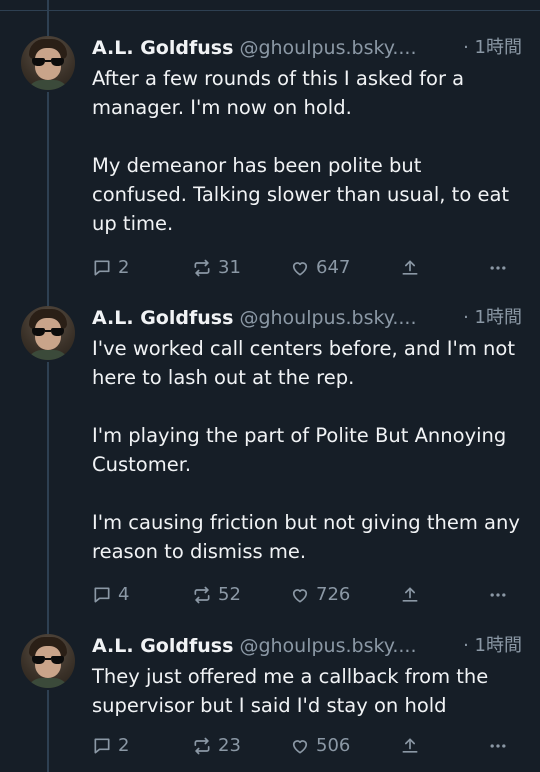 This screenshot has width=540, height=772. Describe the element at coordinates (333, 267) in the screenshot. I see `like-count: 647` at that location.